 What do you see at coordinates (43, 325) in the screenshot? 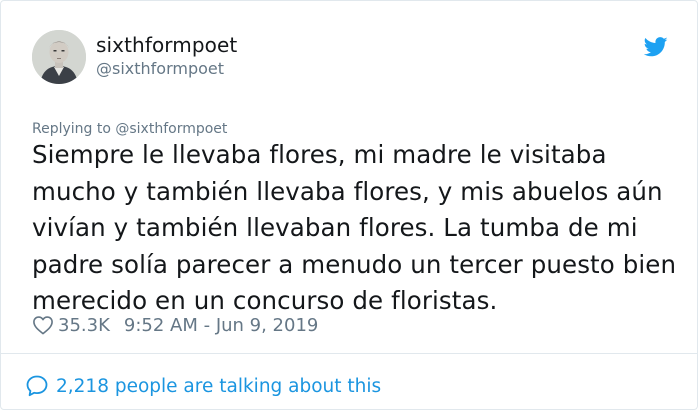
I see `heart-icon` at bounding box center [43, 325].